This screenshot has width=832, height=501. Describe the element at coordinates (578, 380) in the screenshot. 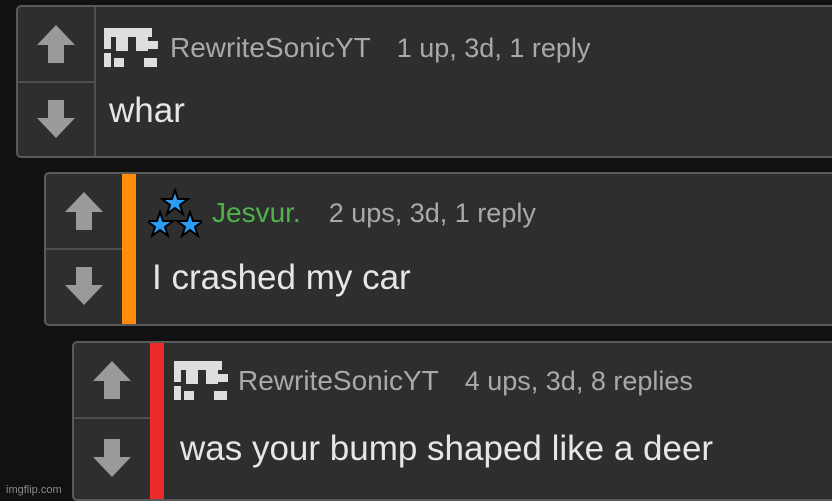

I see `comment-stats: 4 ups, 3d, 8 replies` at that location.